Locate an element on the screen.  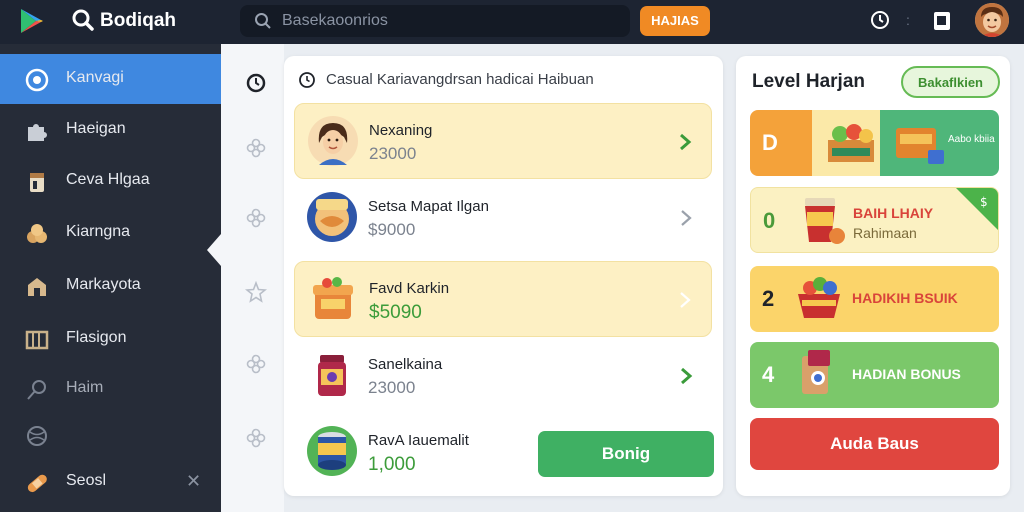
item-price: $5090 is located at coordinates (395, 312).